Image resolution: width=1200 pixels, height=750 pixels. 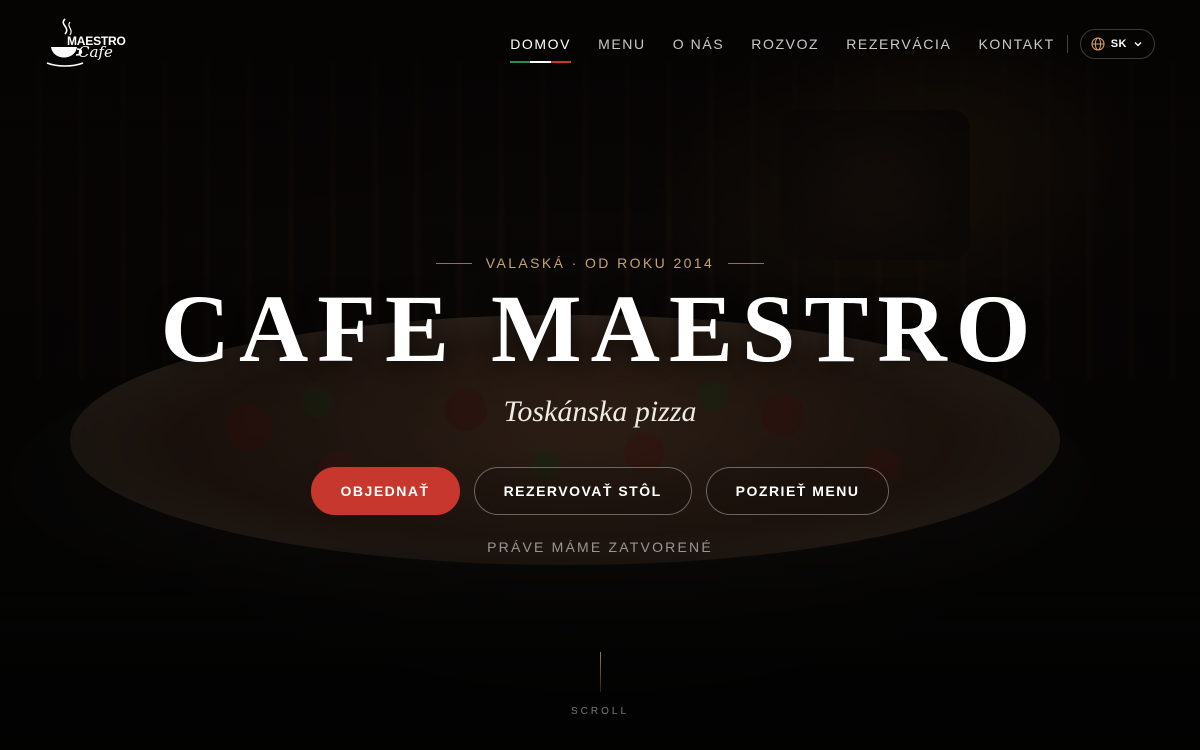 I want to click on nav-item-label: ROZVOZ, so click(x=785, y=44).